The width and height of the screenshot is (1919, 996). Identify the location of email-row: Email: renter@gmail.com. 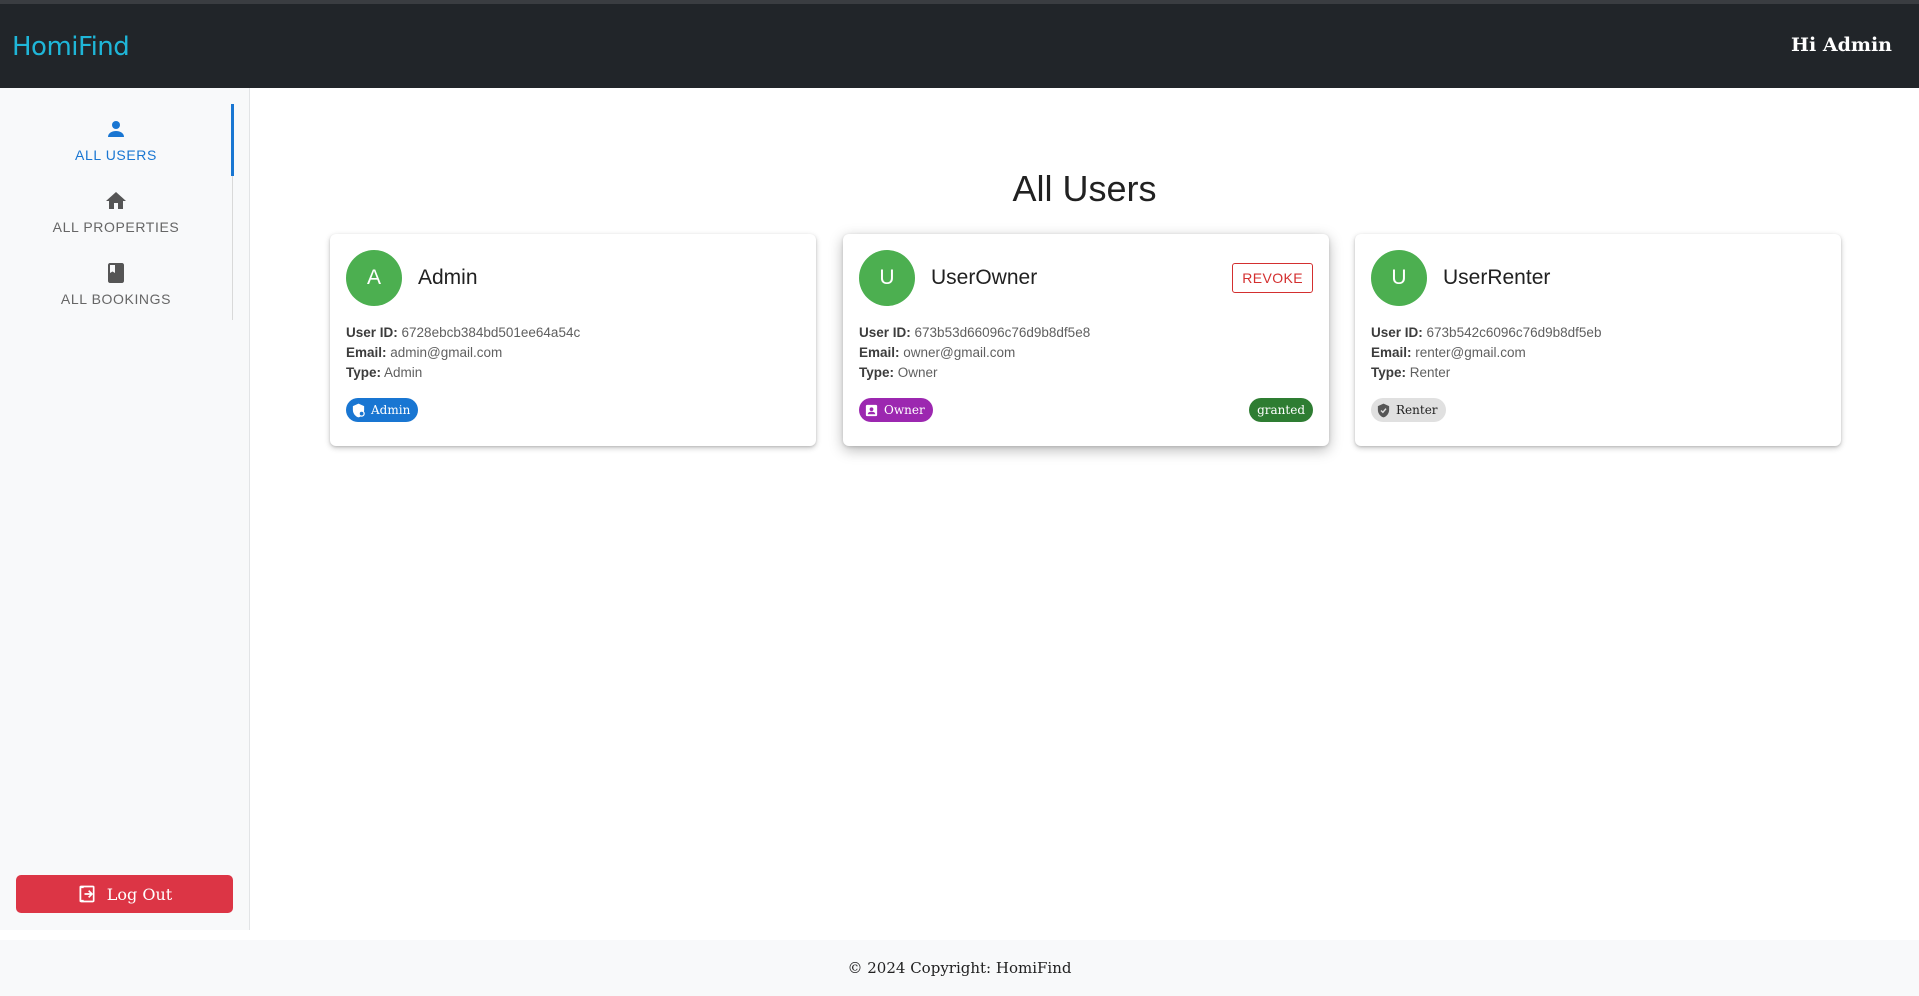
(1486, 353).